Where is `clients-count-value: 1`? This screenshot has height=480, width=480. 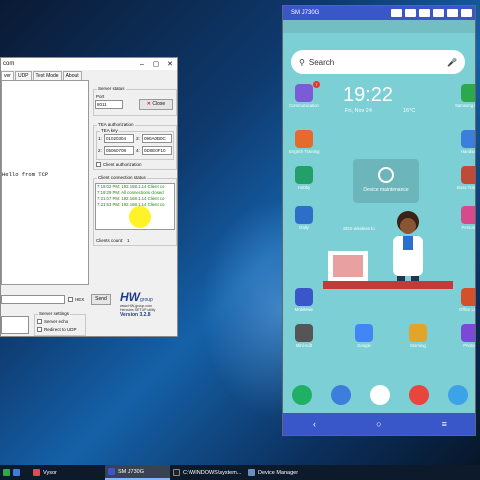
clients-count-value: 1 is located at coordinates (128, 240).